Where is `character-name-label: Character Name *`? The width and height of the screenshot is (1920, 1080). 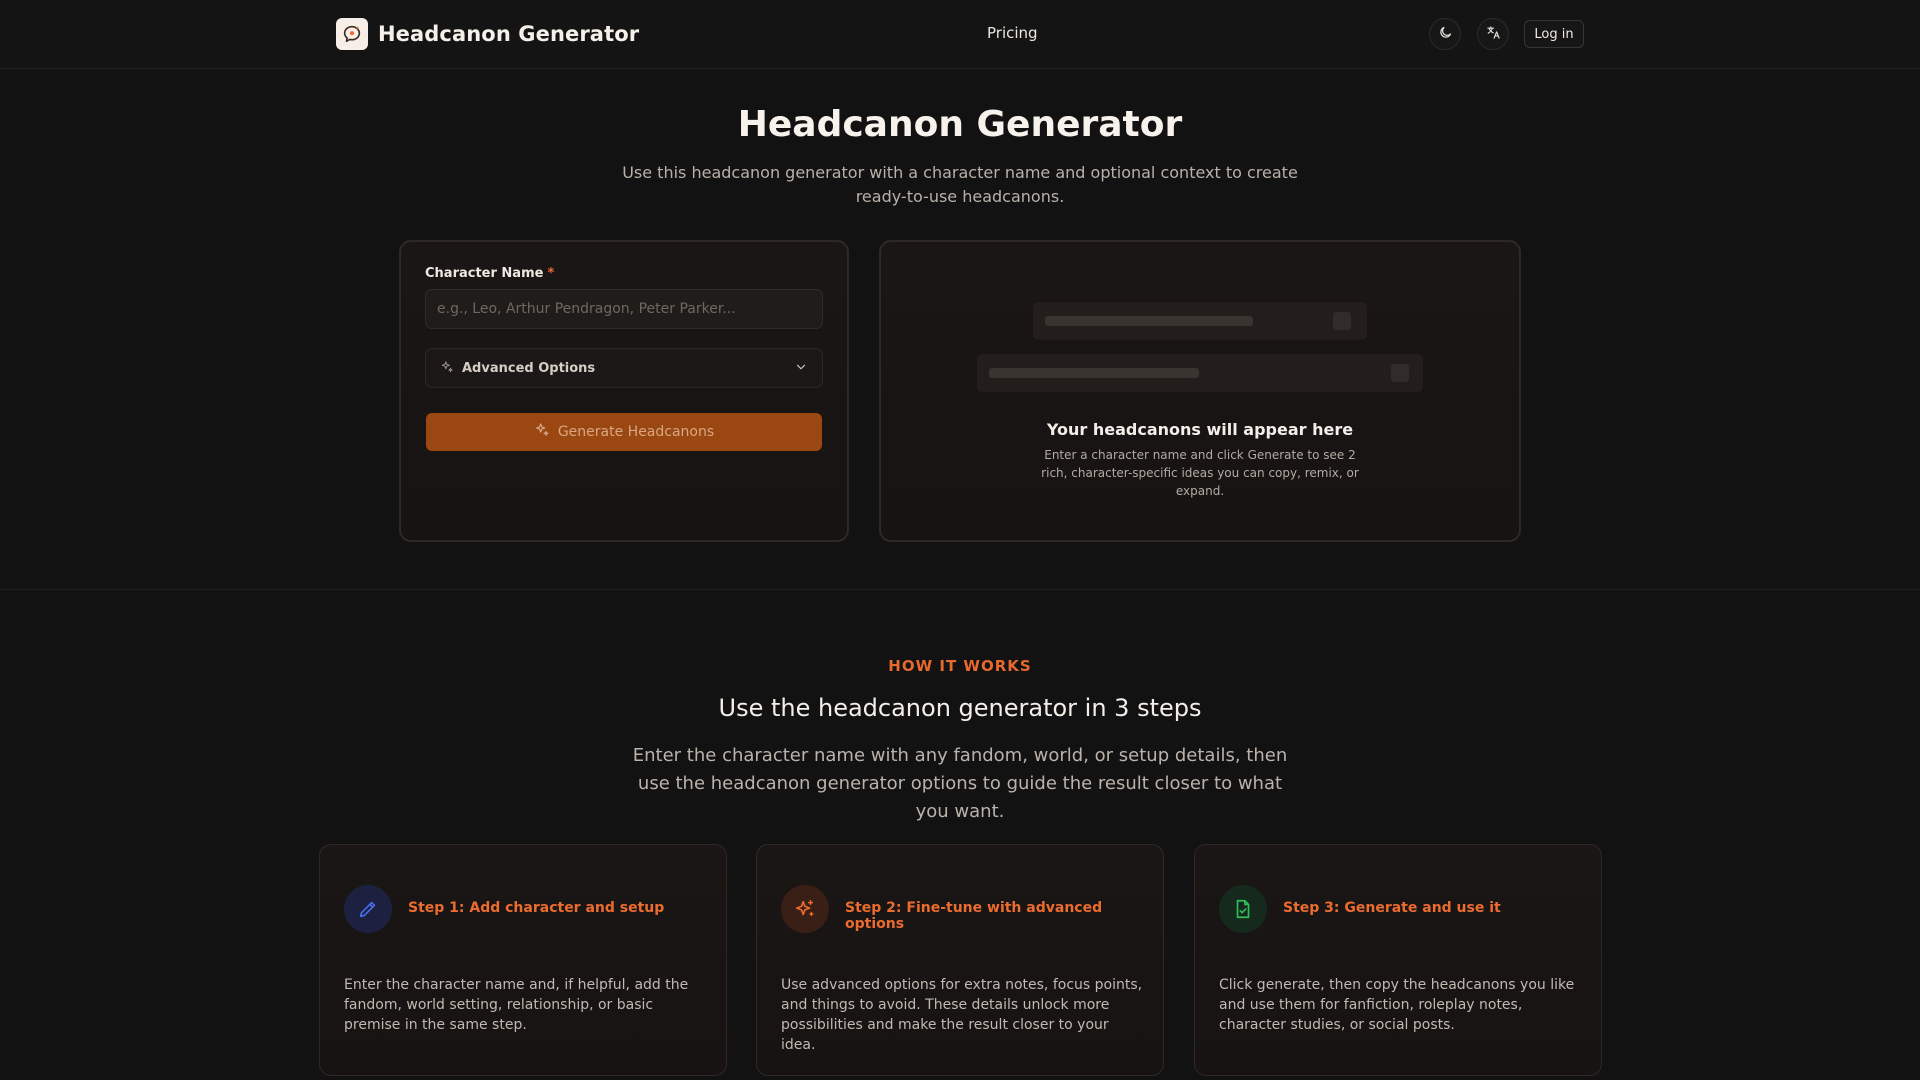 character-name-label: Character Name * is located at coordinates (489, 273).